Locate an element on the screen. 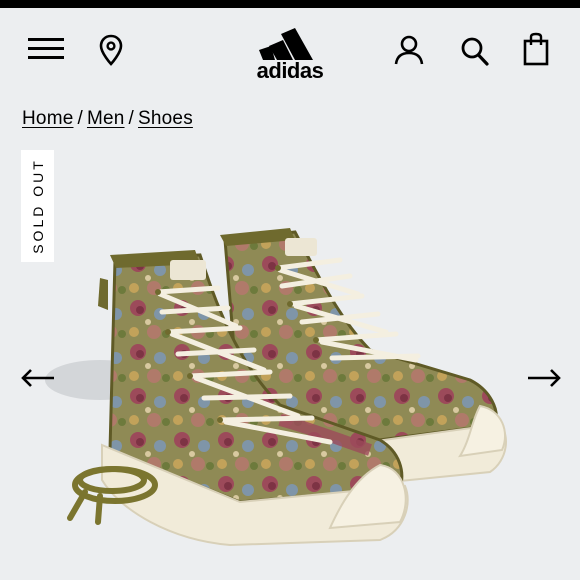 This screenshot has width=580, height=580. account-icon is located at coordinates (409, 50).